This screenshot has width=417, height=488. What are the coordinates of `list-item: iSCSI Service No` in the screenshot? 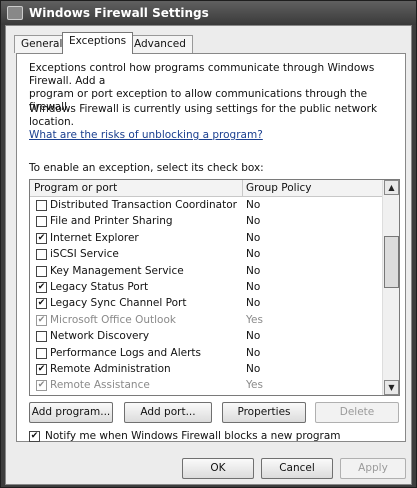 It's located at (206, 255).